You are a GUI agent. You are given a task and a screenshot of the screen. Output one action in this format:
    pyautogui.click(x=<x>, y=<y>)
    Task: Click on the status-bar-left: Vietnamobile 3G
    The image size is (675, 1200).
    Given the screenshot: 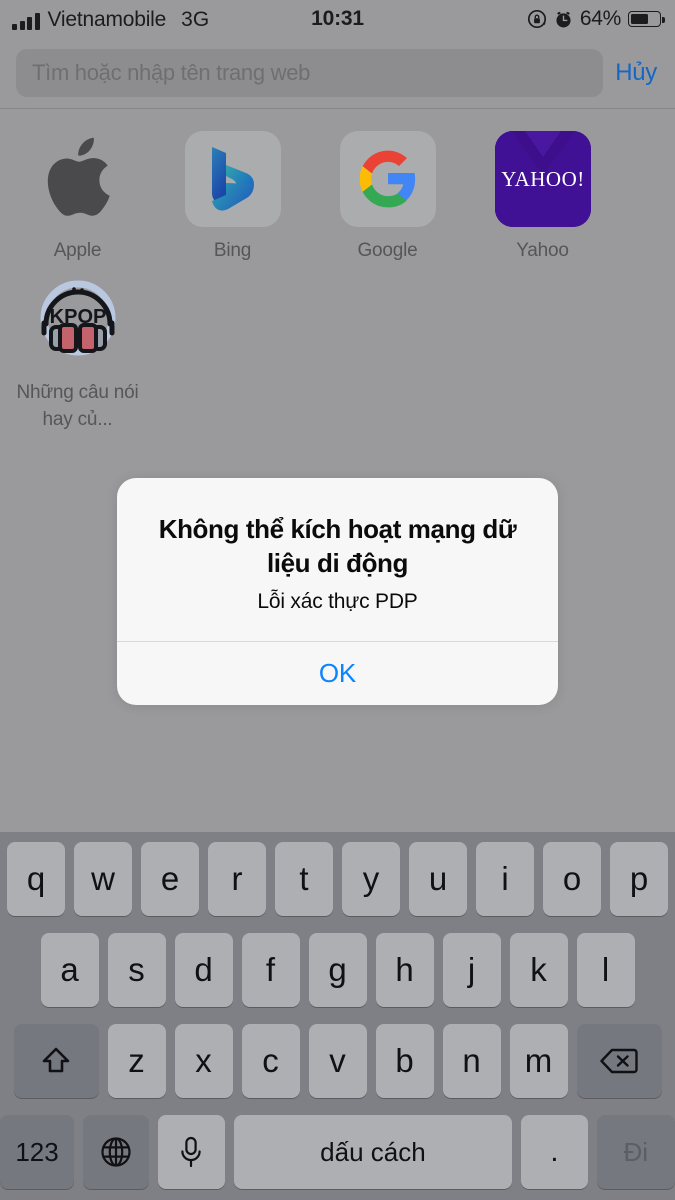 What is the action you would take?
    pyautogui.click(x=110, y=19)
    